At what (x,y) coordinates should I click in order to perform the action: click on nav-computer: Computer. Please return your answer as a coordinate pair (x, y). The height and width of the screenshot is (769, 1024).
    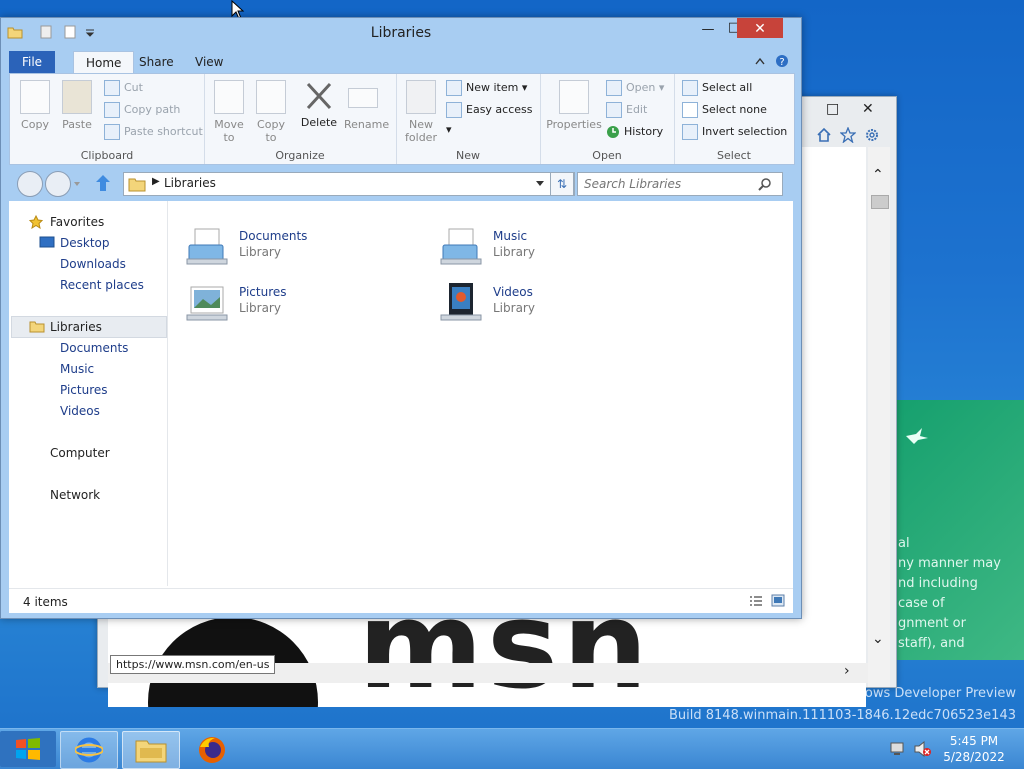
    Looking at the image, I should click on (80, 453).